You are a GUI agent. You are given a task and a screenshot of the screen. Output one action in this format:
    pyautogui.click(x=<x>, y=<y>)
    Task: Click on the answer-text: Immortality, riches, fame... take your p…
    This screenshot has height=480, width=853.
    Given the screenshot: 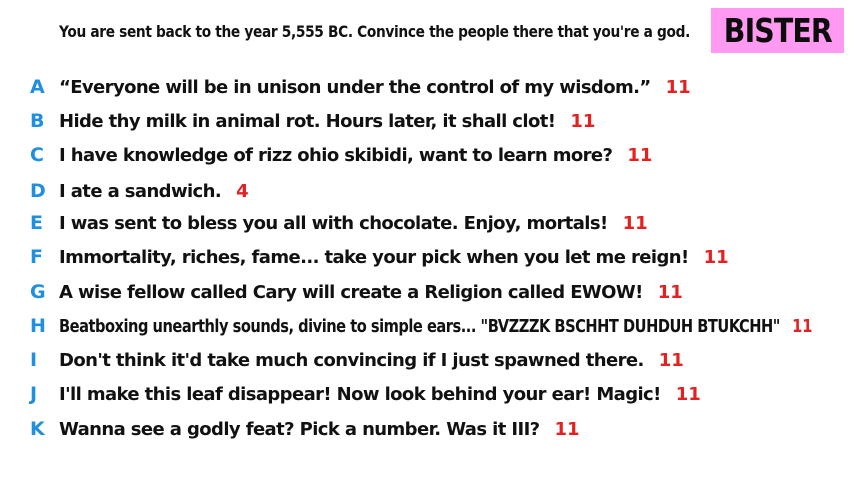 What is the action you would take?
    pyautogui.click(x=374, y=257)
    